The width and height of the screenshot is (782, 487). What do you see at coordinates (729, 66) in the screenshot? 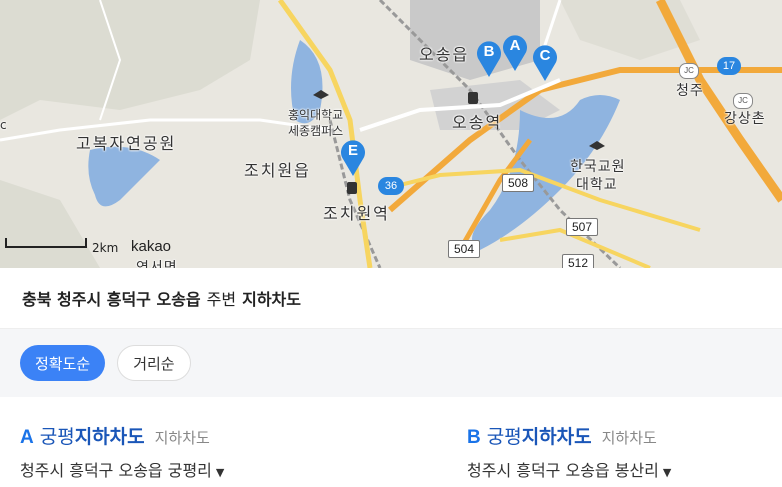
I see `route-17-shield: 17` at bounding box center [729, 66].